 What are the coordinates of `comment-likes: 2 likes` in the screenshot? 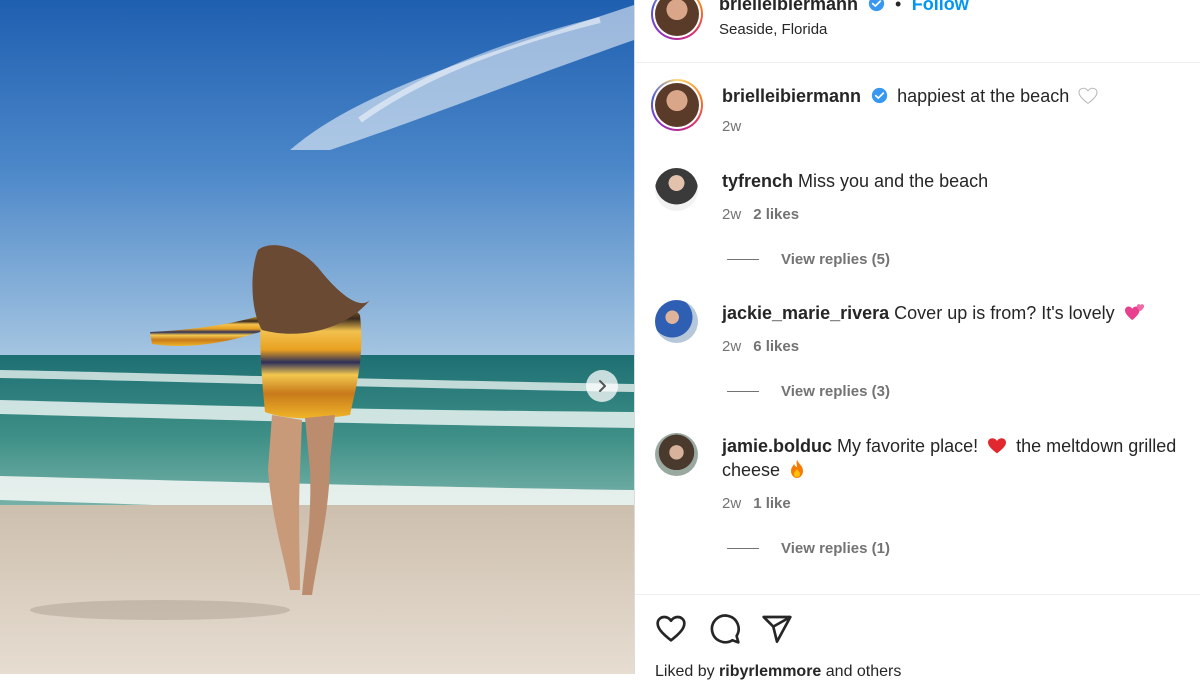 It's located at (776, 214).